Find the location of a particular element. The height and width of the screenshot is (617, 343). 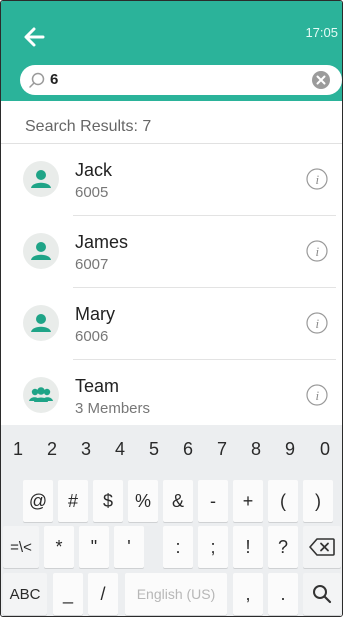

key-6: 6 is located at coordinates (188, 449).